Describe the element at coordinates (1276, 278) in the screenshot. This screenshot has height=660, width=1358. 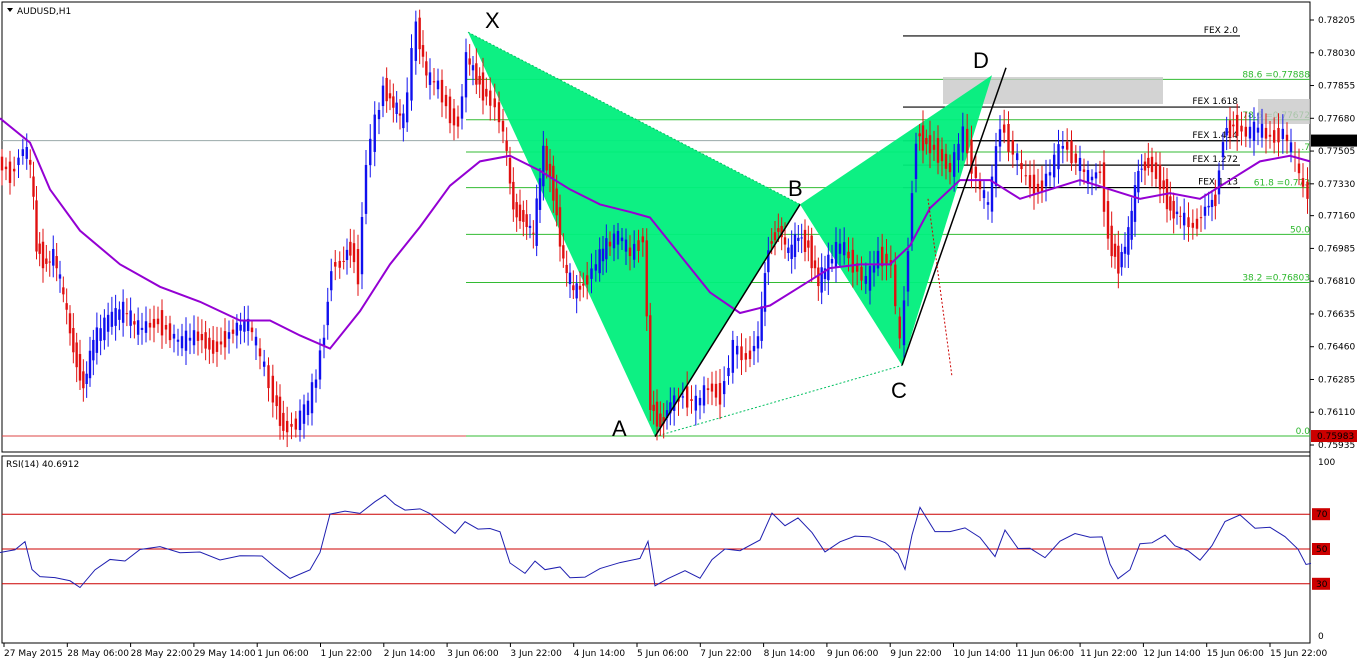
I see `fib-label: 38.2 =0.76803` at that location.